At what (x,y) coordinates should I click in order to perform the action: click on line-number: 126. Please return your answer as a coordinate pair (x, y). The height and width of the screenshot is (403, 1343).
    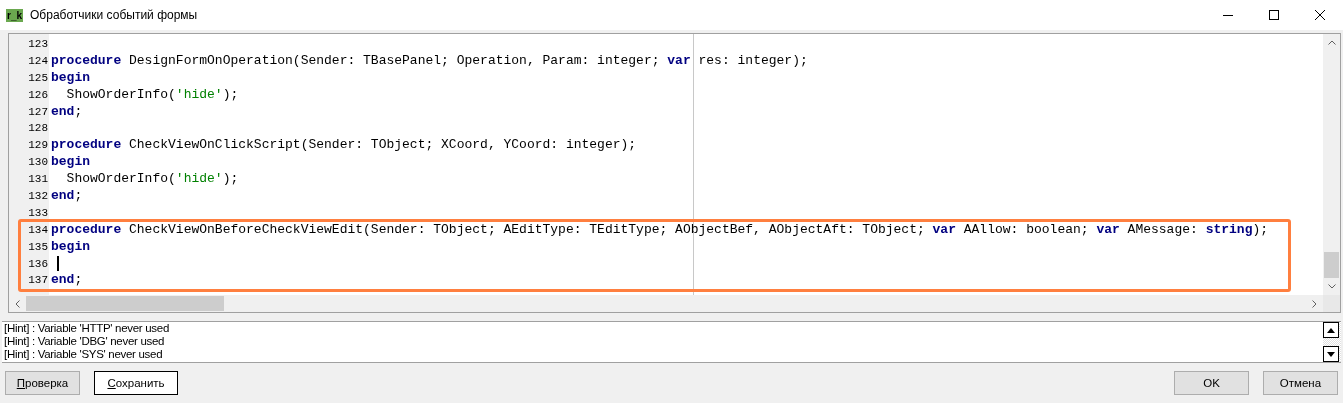
    Looking at the image, I should click on (38, 95).